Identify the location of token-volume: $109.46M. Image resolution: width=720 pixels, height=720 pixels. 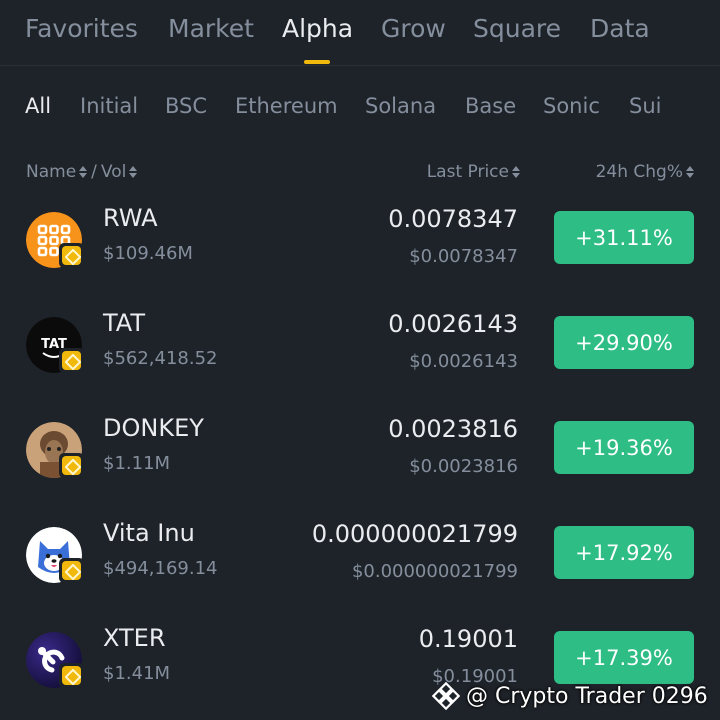
(148, 253).